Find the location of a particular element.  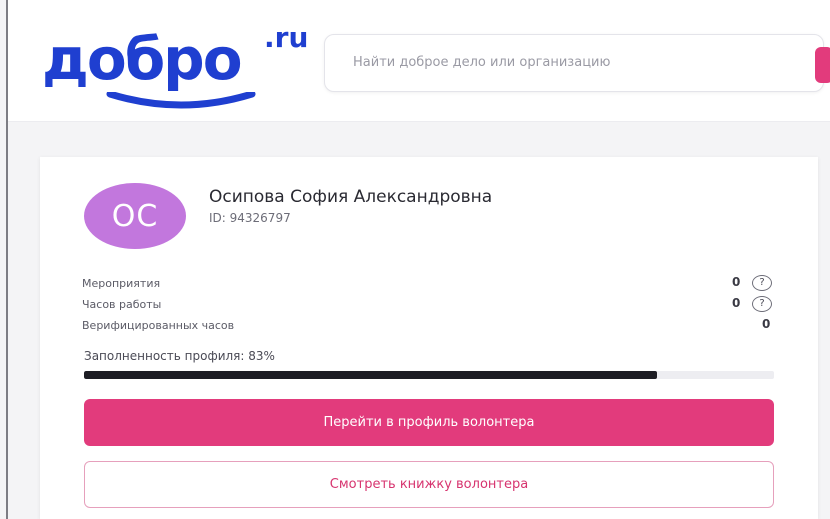

stat-events: Мероприятия 0 ? is located at coordinates (432, 284).